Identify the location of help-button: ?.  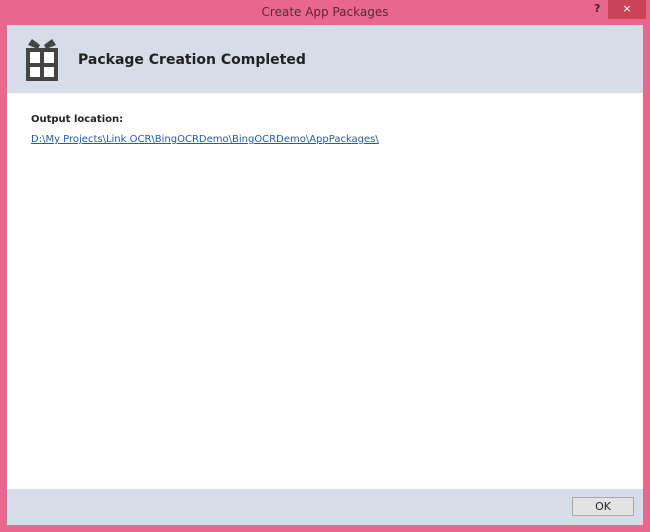
(597, 8).